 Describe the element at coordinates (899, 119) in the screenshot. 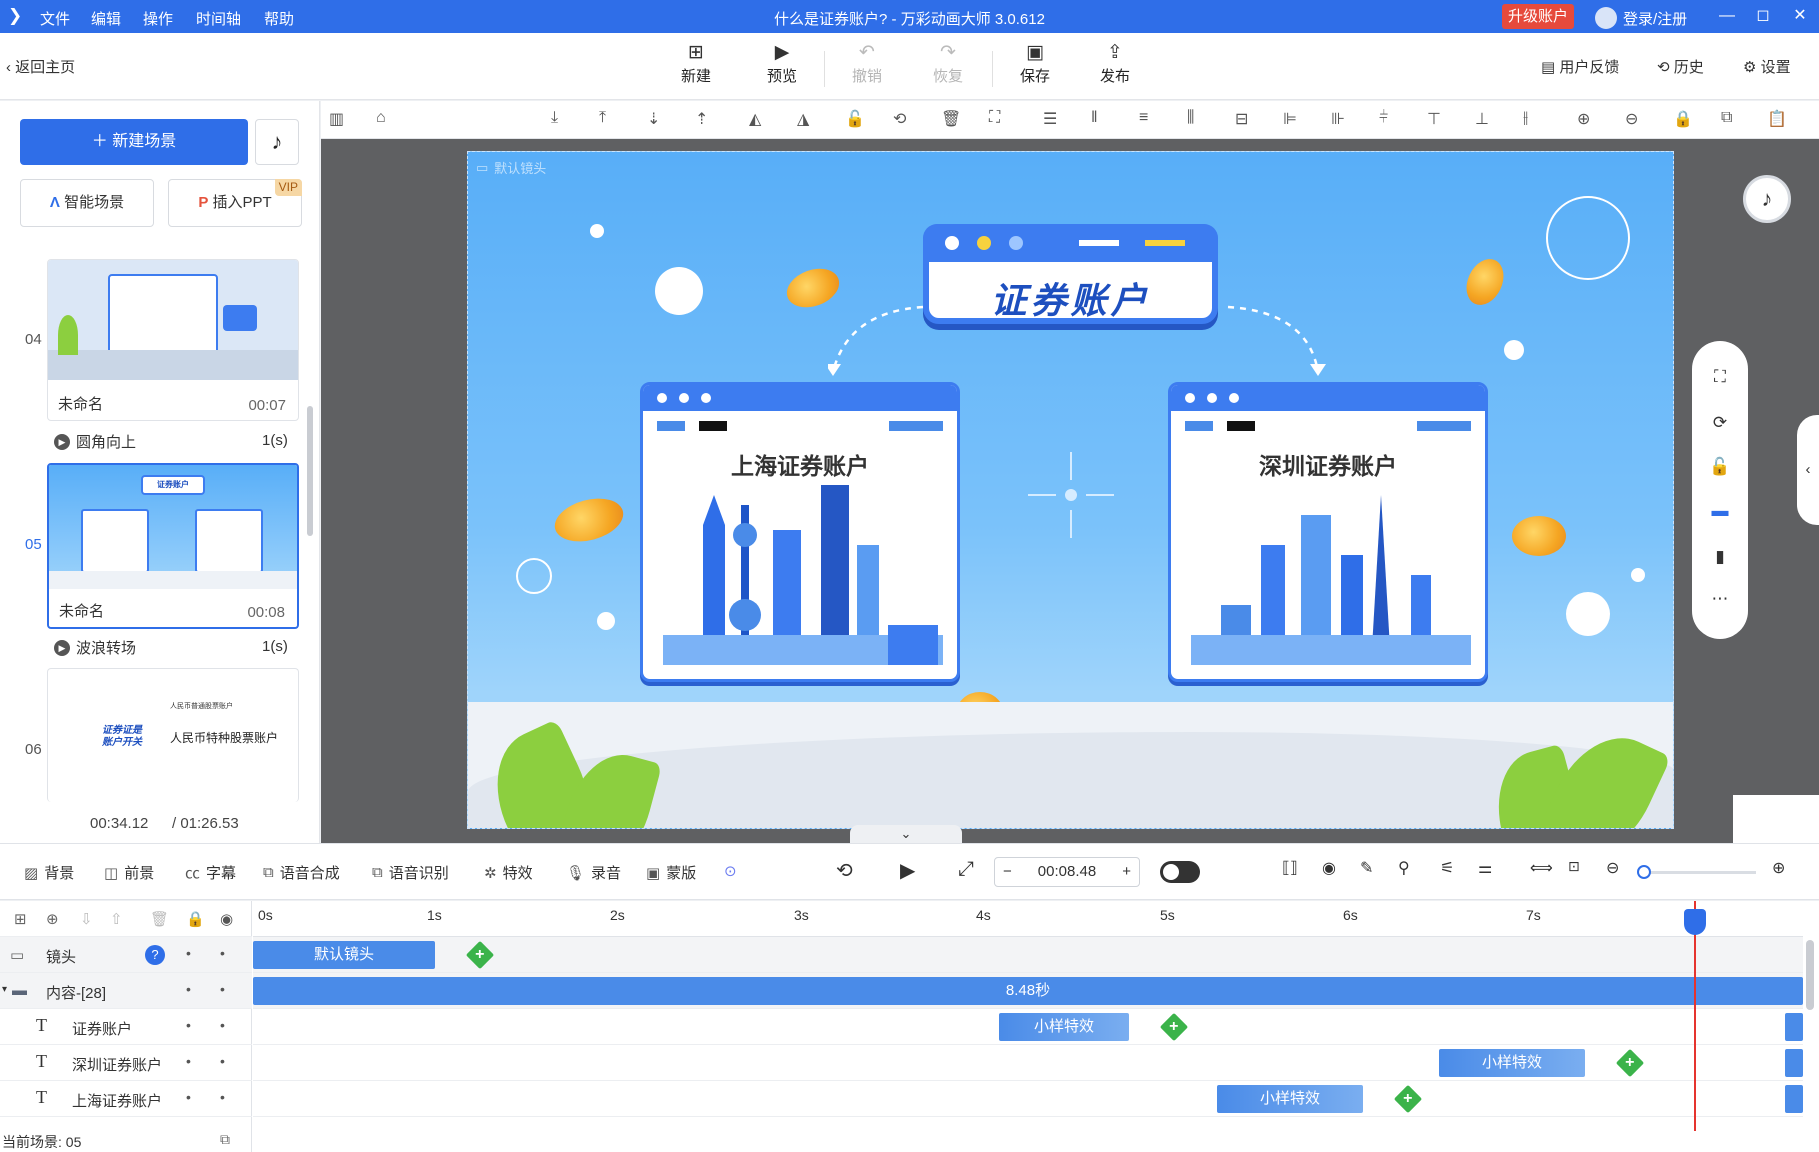

I see `rotate-icon: ⟲` at that location.